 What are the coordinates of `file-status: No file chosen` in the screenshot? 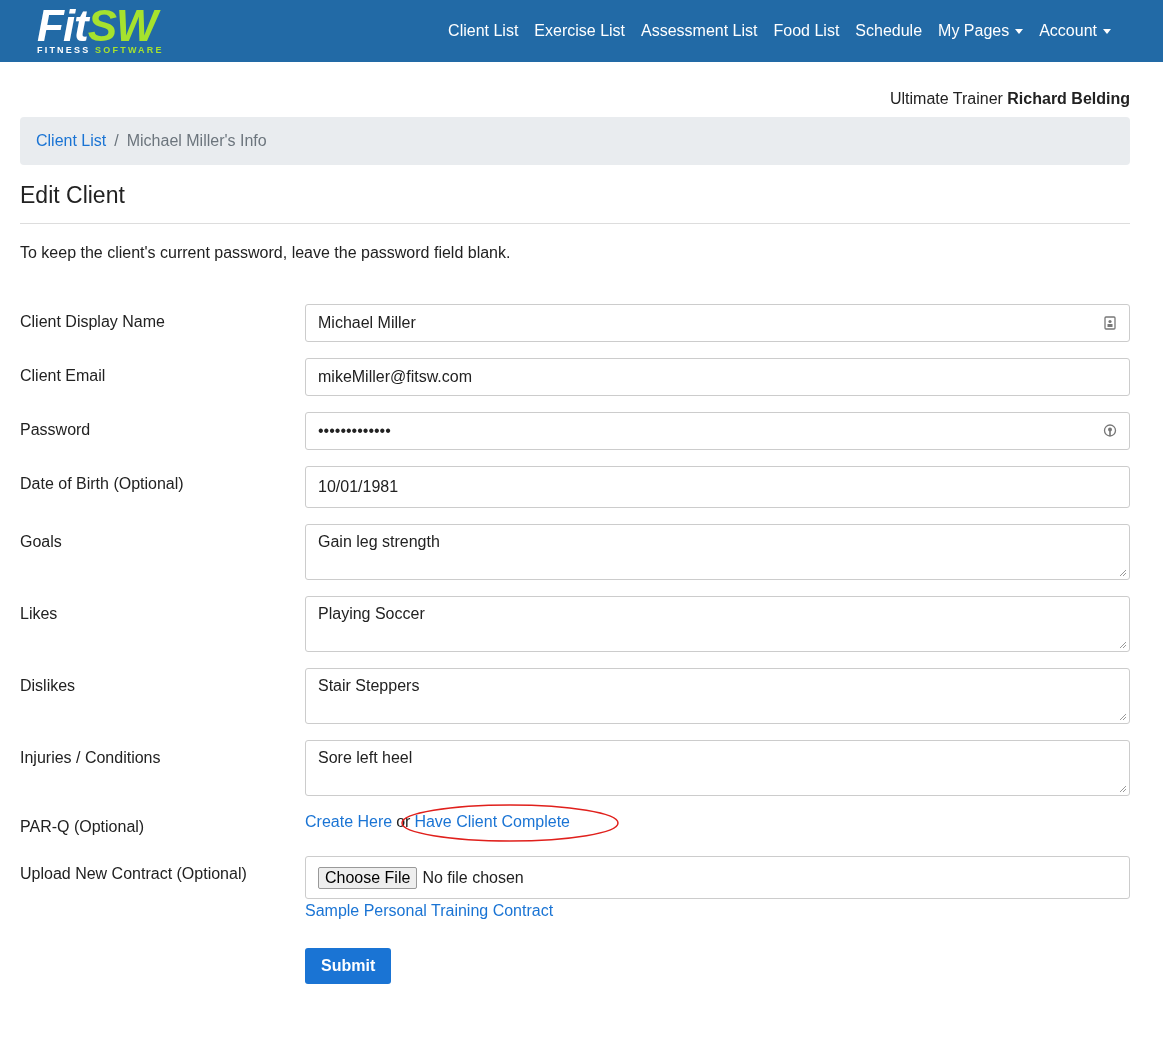 It's located at (473, 877).